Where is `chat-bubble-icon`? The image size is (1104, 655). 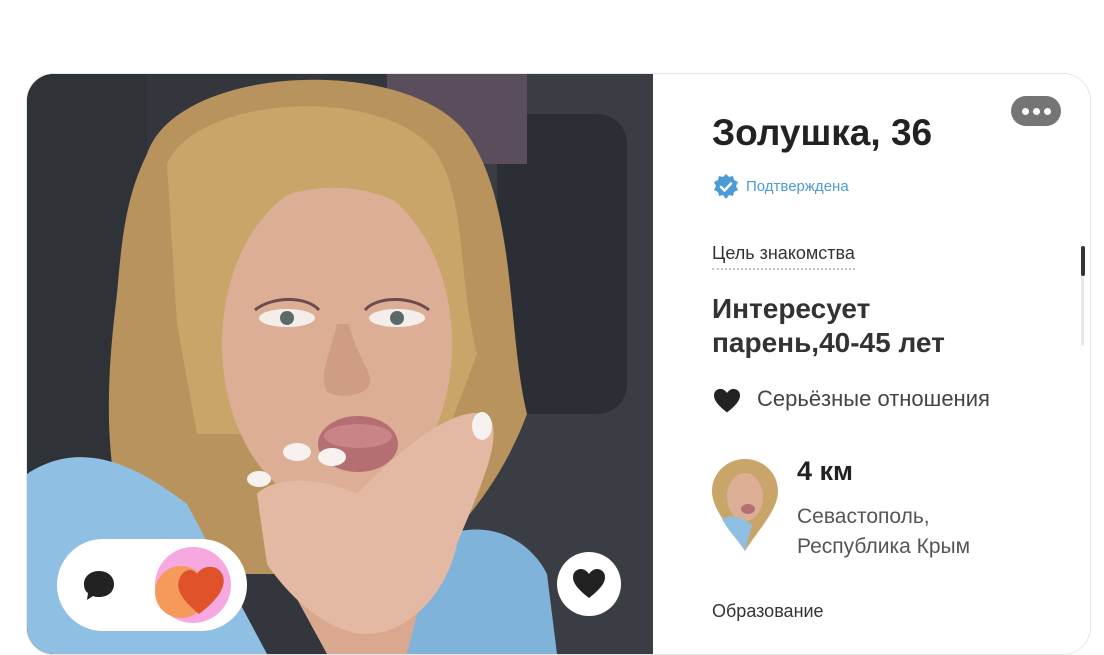
chat-bubble-icon is located at coordinates (99, 585).